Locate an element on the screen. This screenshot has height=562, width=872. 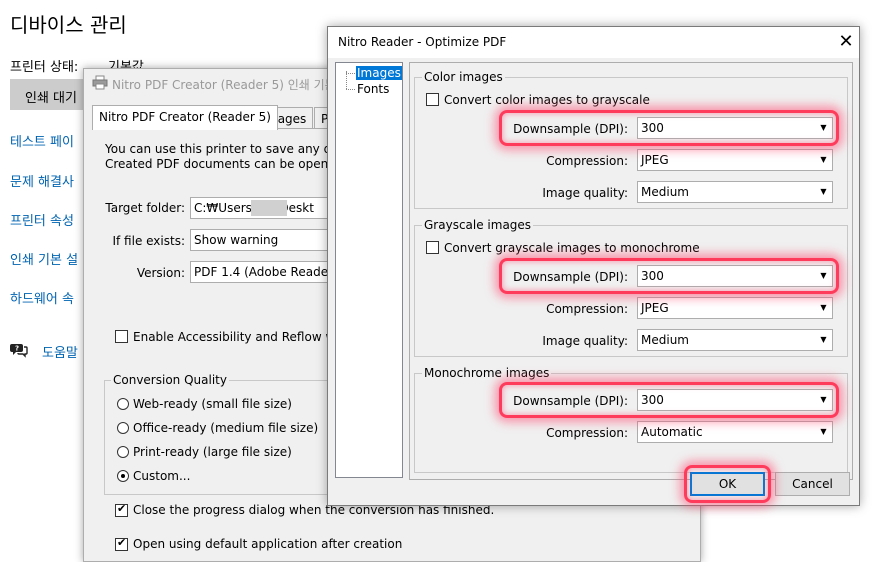
quality-print-label: Print-ready (large file size) is located at coordinates (212, 452).